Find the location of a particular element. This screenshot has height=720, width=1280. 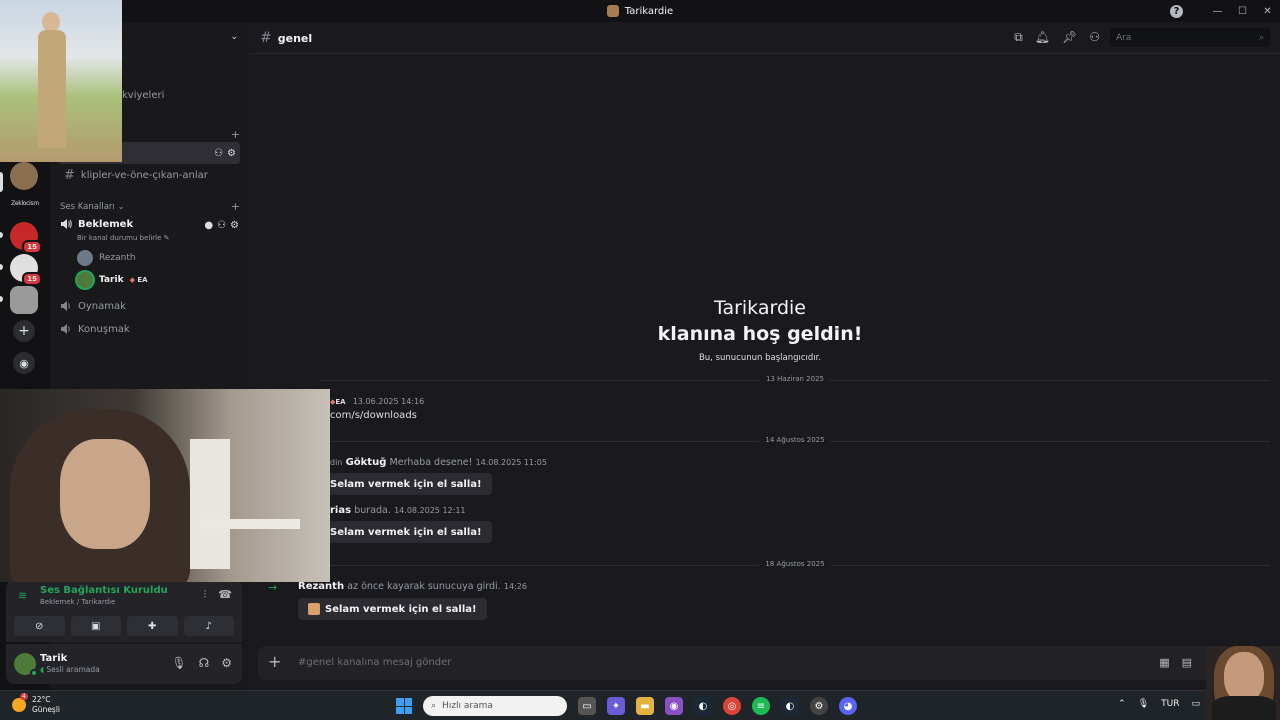

webcam-body is located at coordinates (1244, 708).